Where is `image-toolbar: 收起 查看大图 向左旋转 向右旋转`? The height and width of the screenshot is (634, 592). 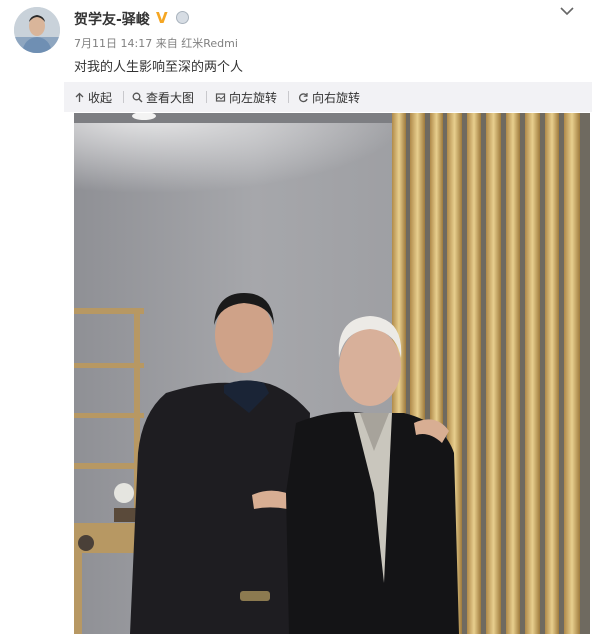
image-toolbar: 收起 查看大图 向左旋转 向右旋转 is located at coordinates (328, 97).